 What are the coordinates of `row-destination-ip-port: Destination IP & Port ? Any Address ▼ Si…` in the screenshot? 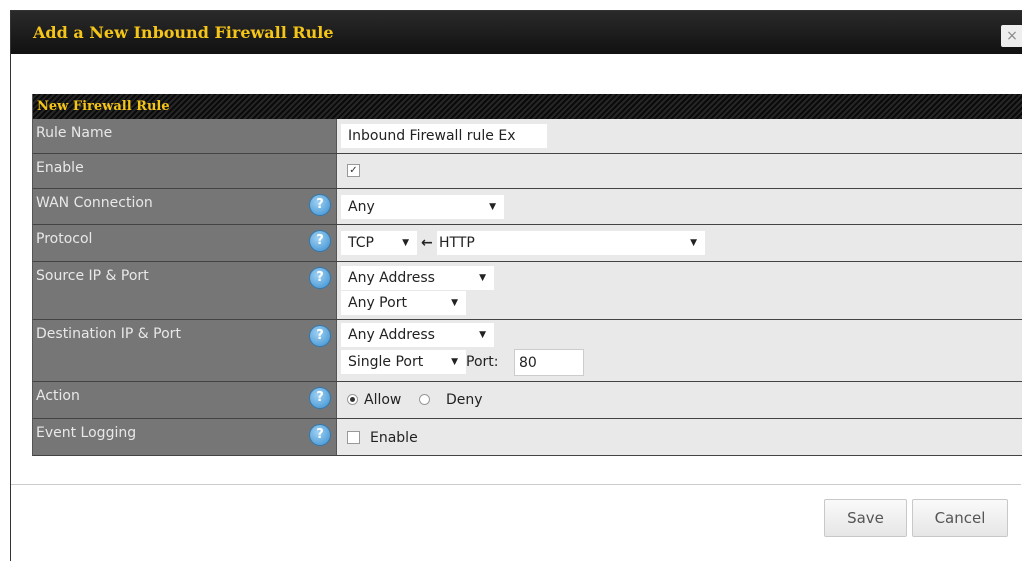 It's located at (527, 351).